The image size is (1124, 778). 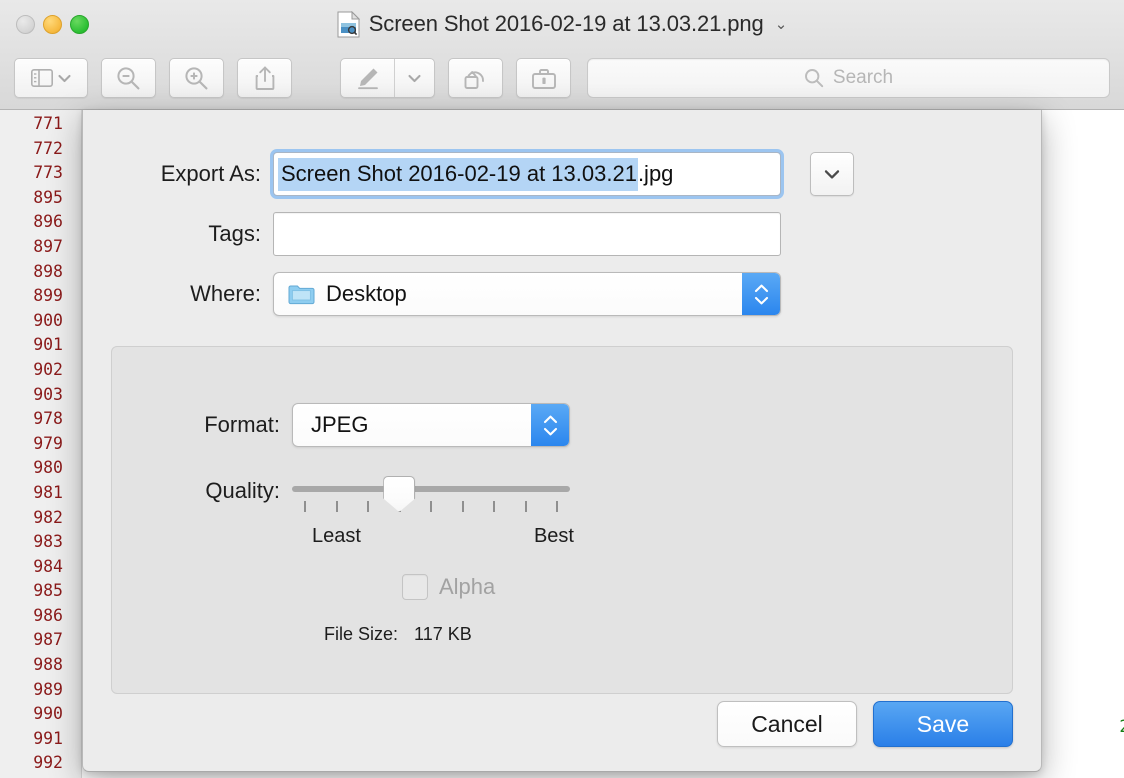 I want to click on gutter-line-number: 898, so click(x=48, y=271).